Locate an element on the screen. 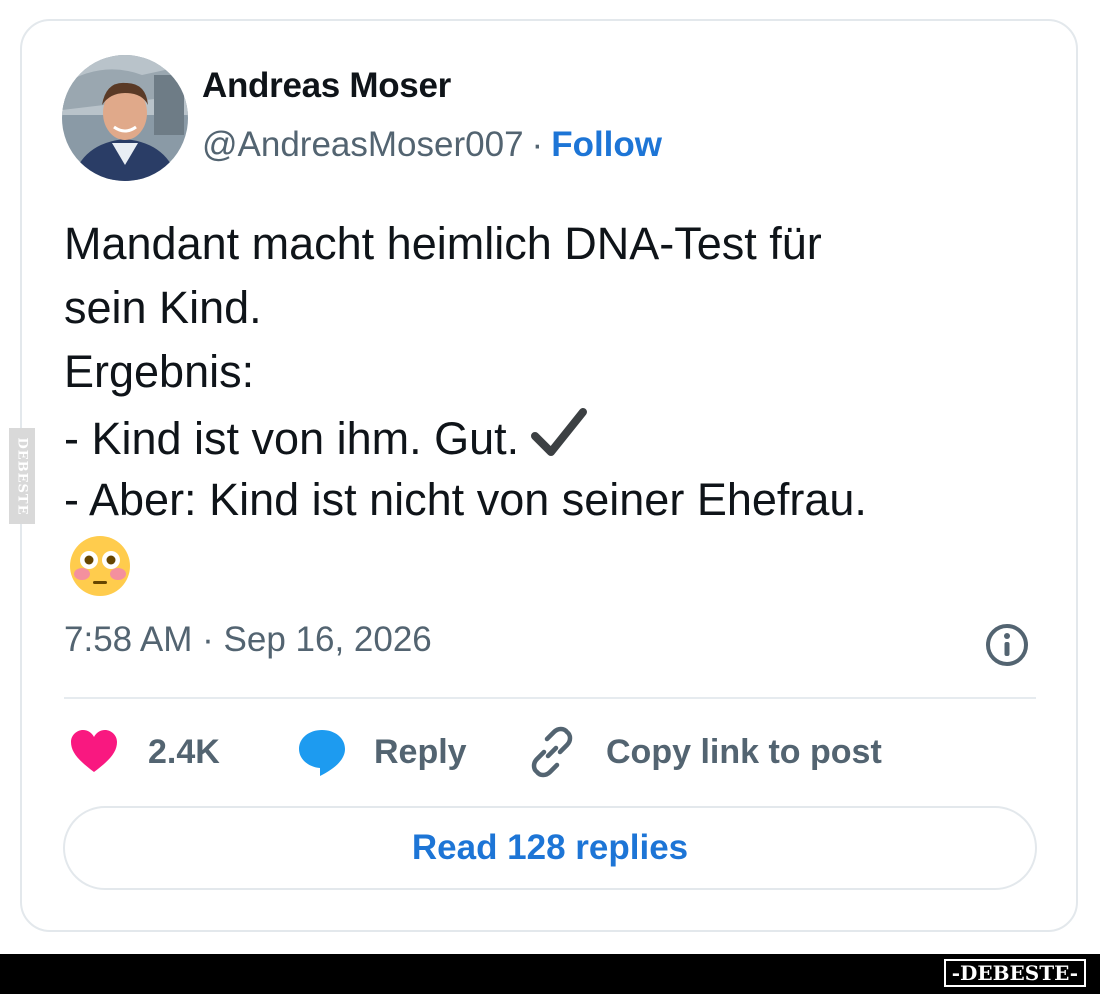 This screenshot has width=1100, height=994. tweet-line: Mandant macht heimlich DNA-Test für is located at coordinates (443, 243).